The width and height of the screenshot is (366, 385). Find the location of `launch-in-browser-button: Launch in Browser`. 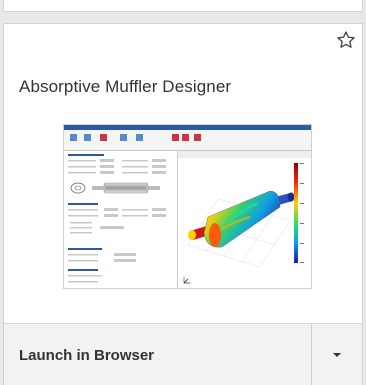

launch-in-browser-button: Launch in Browser is located at coordinates (157, 354).